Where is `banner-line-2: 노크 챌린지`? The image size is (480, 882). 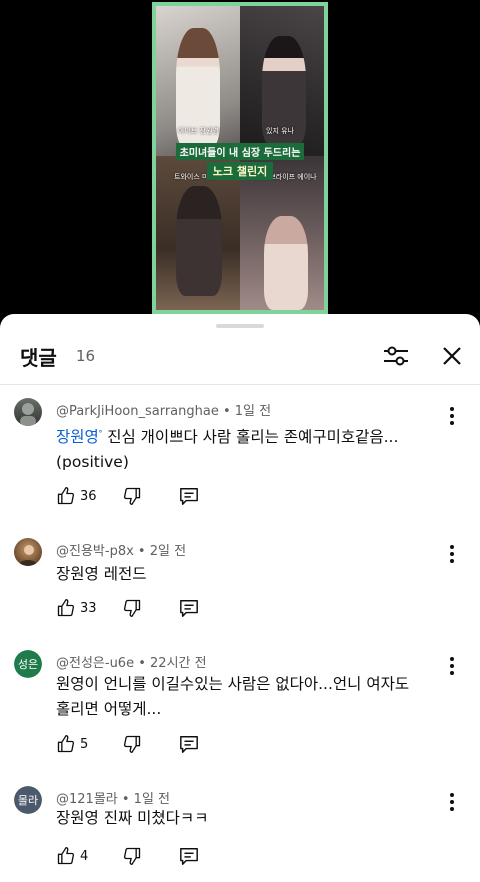 banner-line-2: 노크 챌린지 is located at coordinates (240, 171).